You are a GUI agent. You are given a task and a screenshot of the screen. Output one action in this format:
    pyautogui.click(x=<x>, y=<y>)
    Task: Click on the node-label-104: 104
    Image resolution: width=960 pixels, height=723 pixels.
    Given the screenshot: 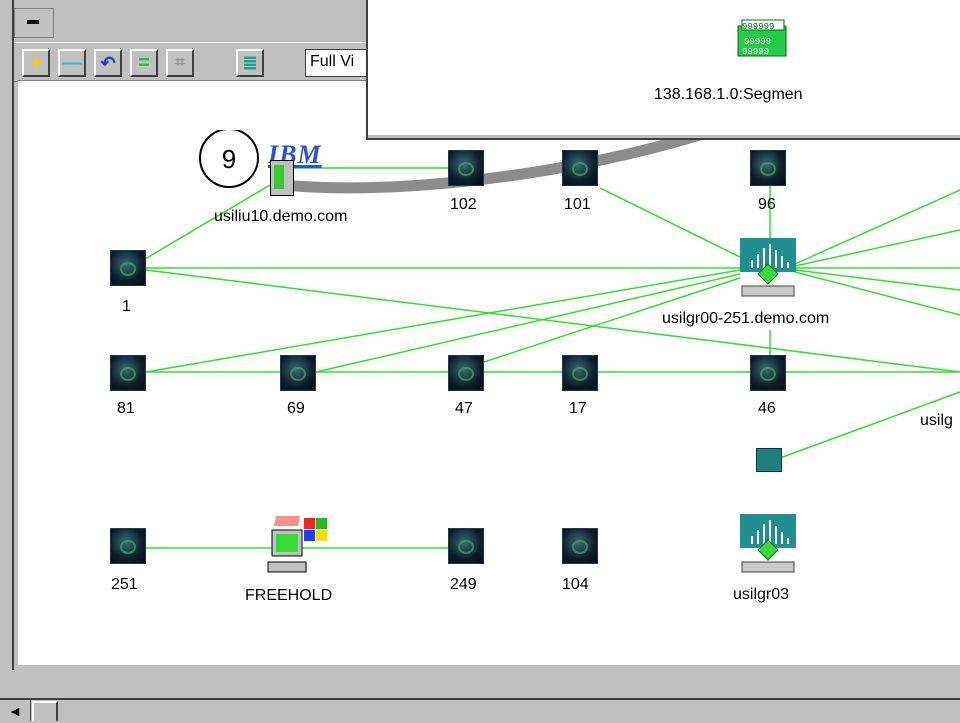 What is the action you would take?
    pyautogui.click(x=575, y=584)
    